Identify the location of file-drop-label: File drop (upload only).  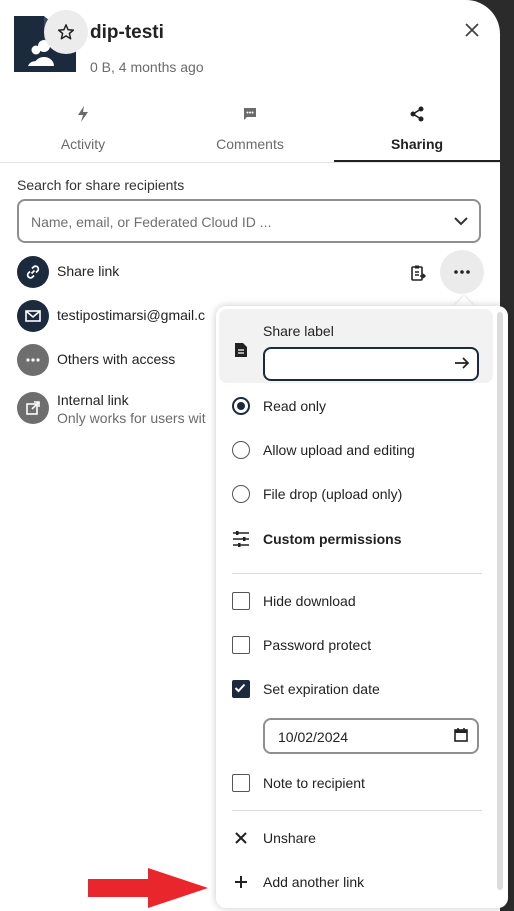
(333, 494).